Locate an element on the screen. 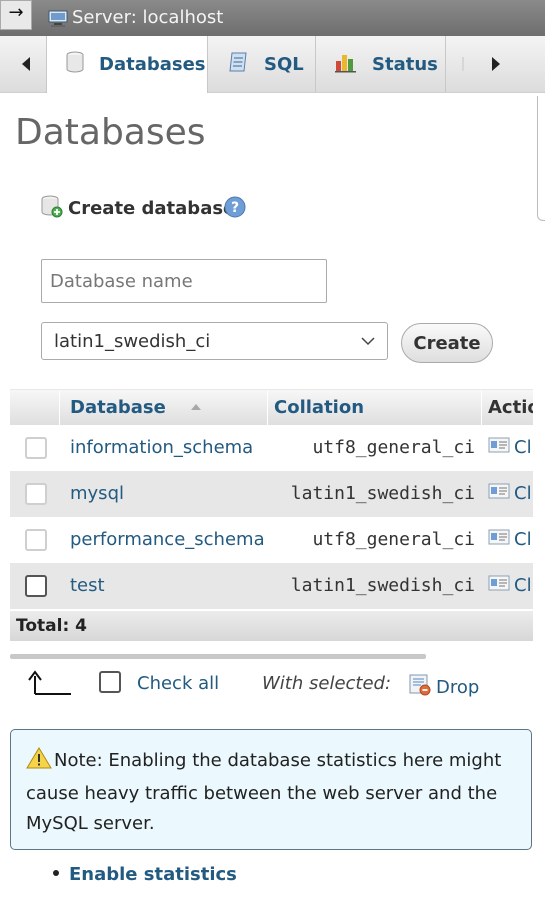  status-chart-icon is located at coordinates (346, 64).